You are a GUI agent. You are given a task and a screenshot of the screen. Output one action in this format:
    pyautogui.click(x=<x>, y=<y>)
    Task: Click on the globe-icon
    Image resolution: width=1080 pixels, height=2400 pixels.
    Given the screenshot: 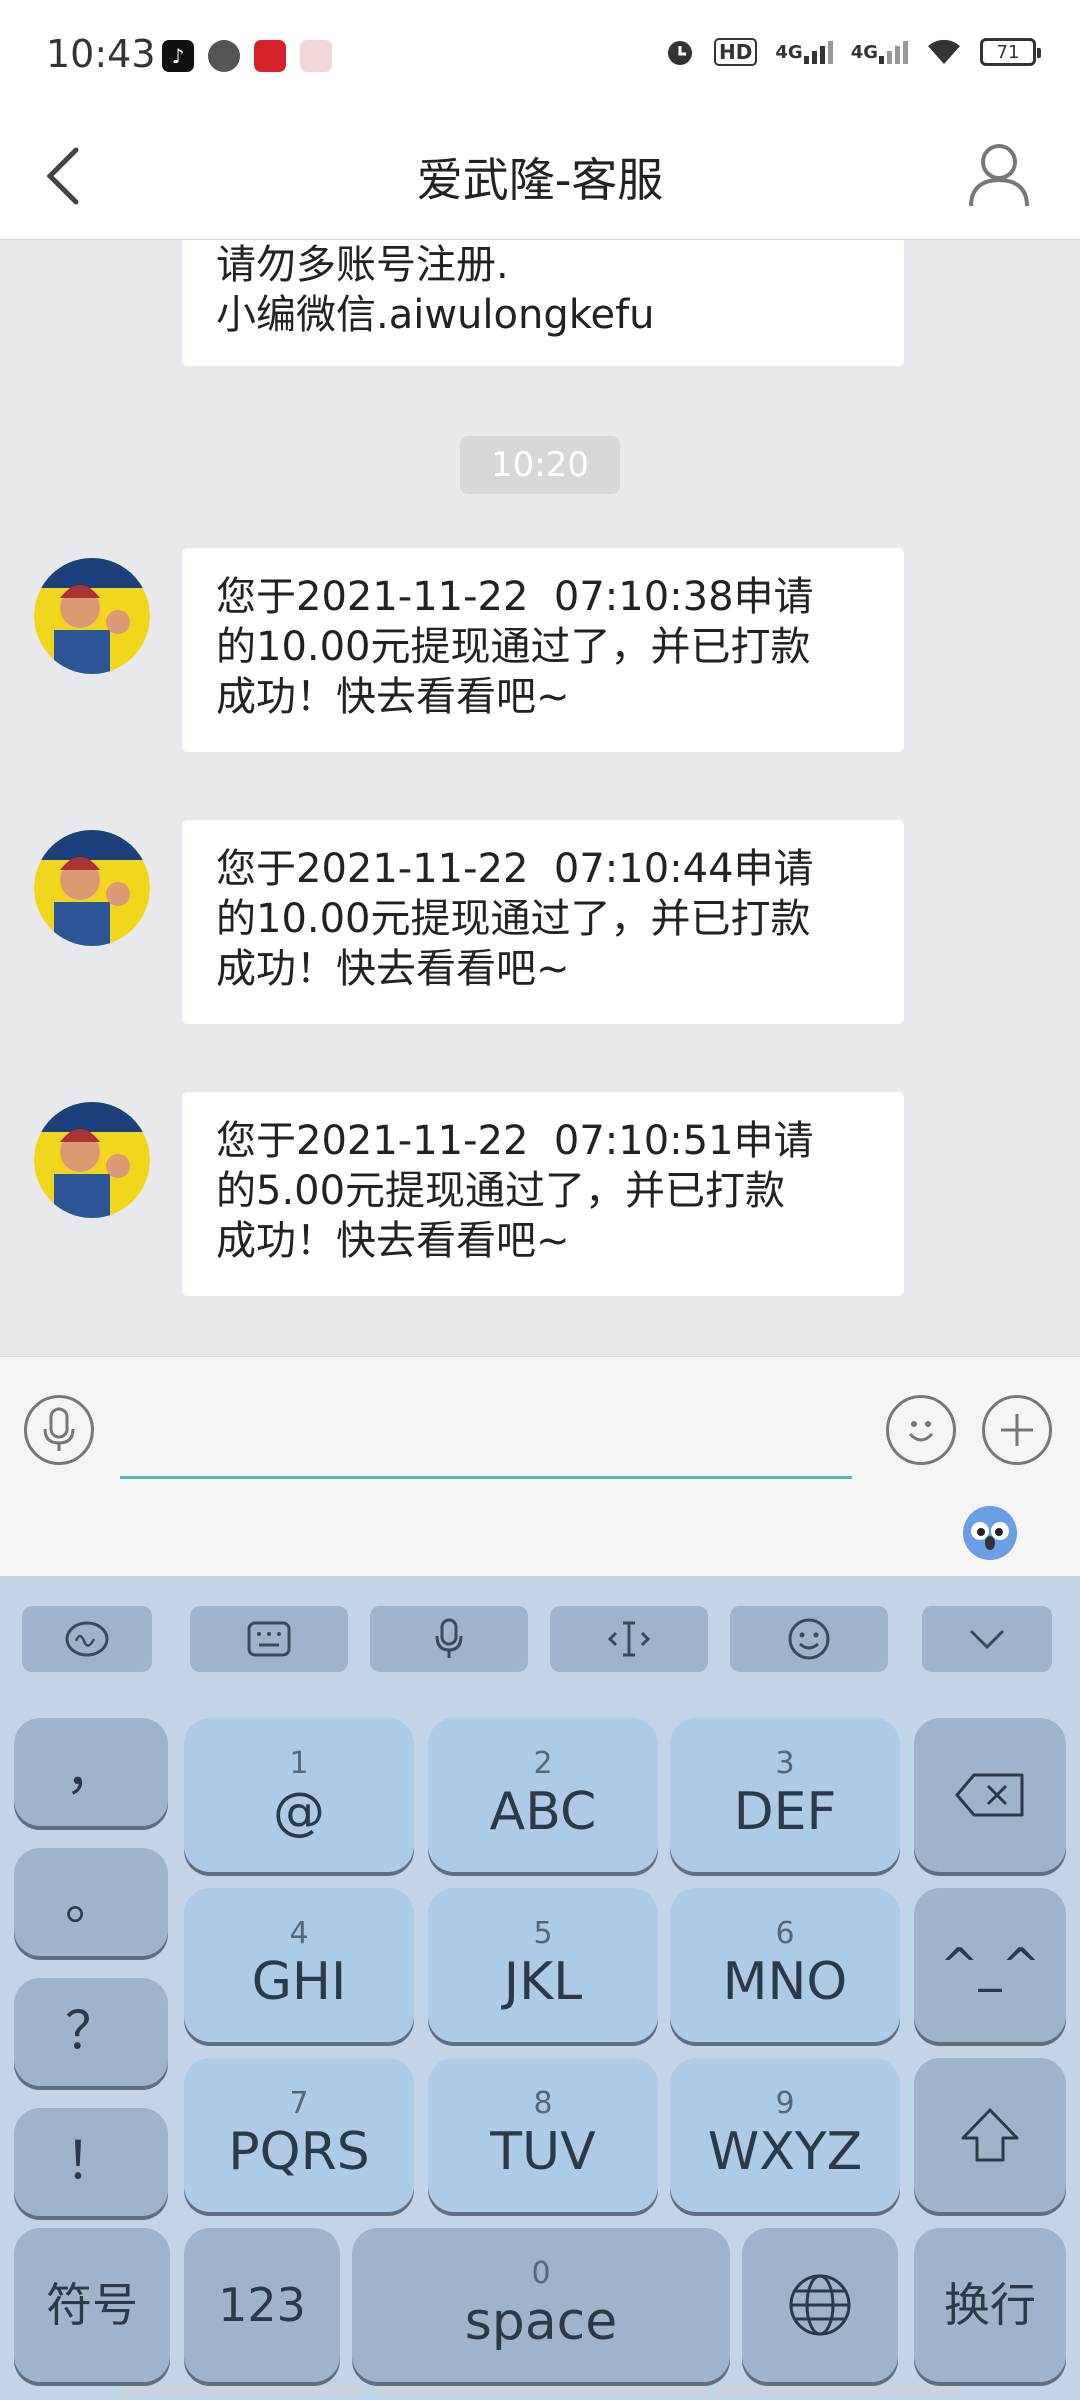 What is the action you would take?
    pyautogui.click(x=820, y=2305)
    